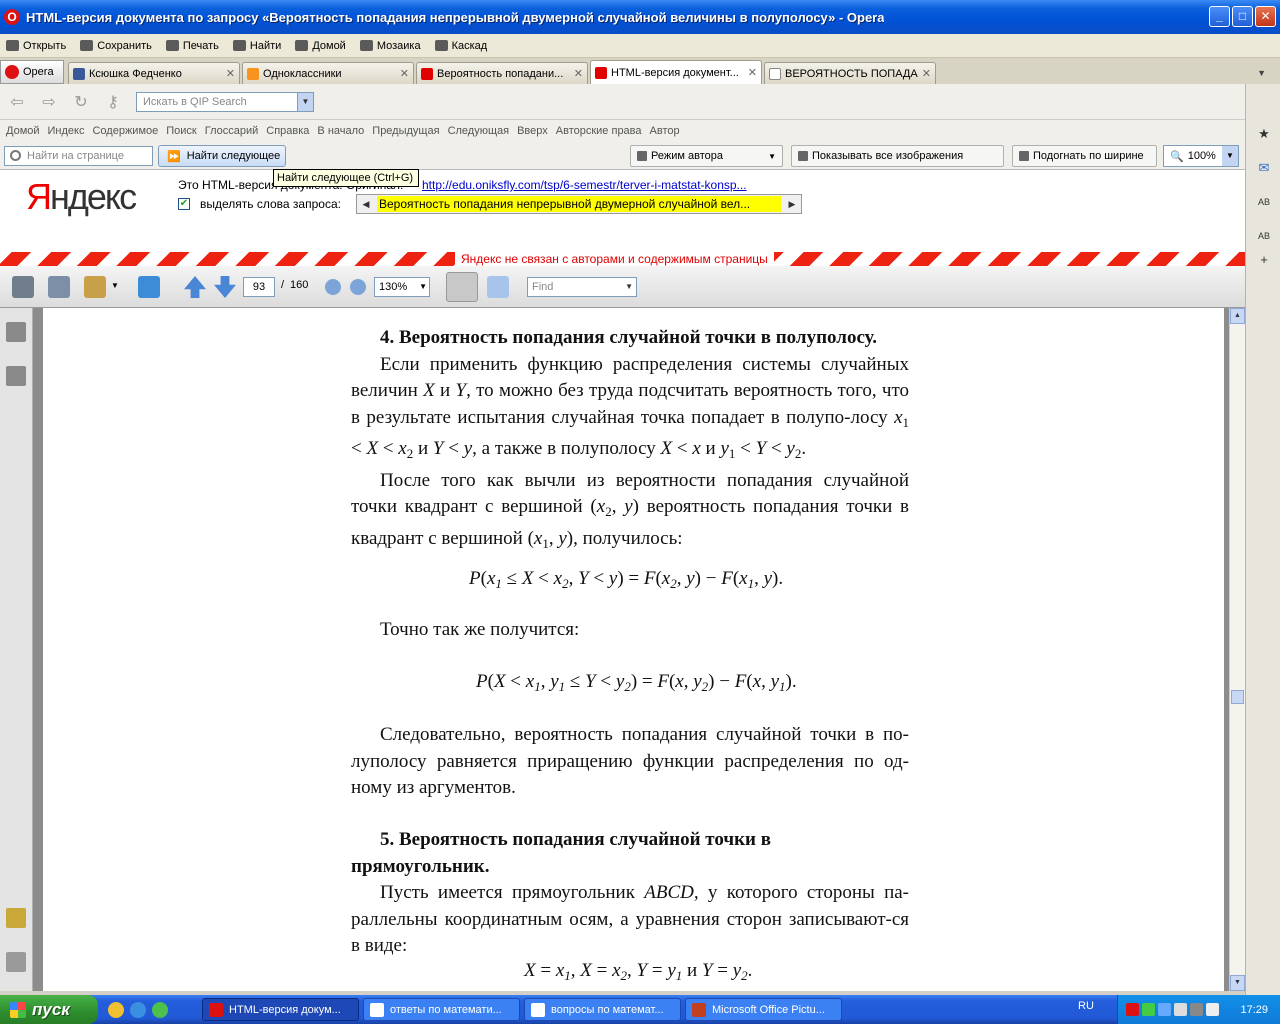 This screenshot has width=1280, height=1024. Describe the element at coordinates (599, 131) in the screenshot. I see `link-copyright: Авторские права` at that location.